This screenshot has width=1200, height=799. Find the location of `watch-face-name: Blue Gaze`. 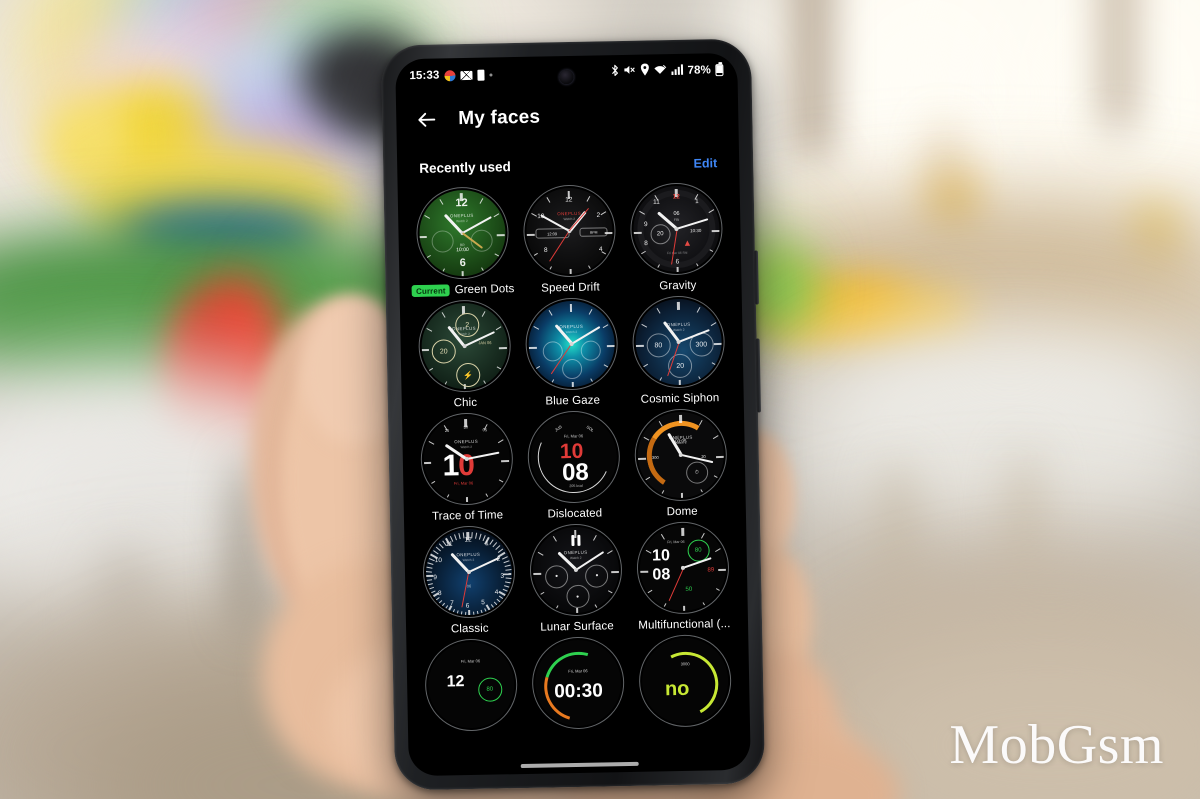

watch-face-name: Blue Gaze is located at coordinates (573, 401).